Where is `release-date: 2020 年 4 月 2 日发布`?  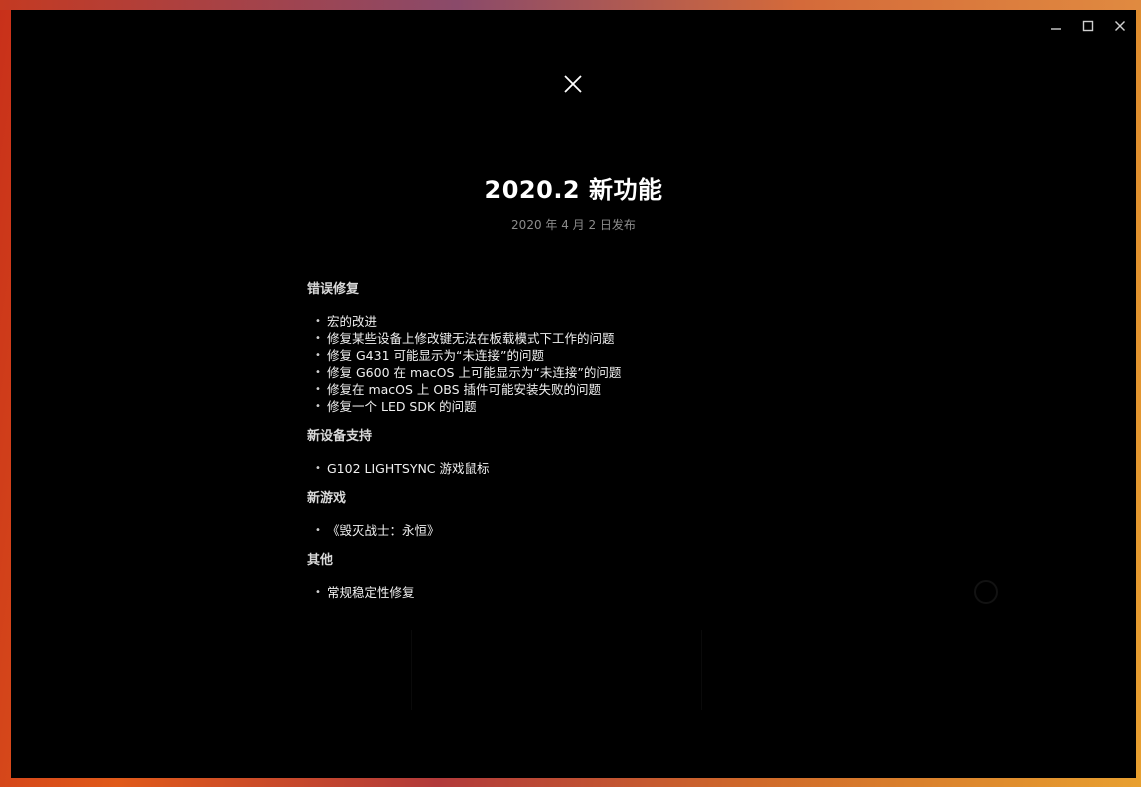 release-date: 2020 年 4 月 2 日发布 is located at coordinates (573, 225).